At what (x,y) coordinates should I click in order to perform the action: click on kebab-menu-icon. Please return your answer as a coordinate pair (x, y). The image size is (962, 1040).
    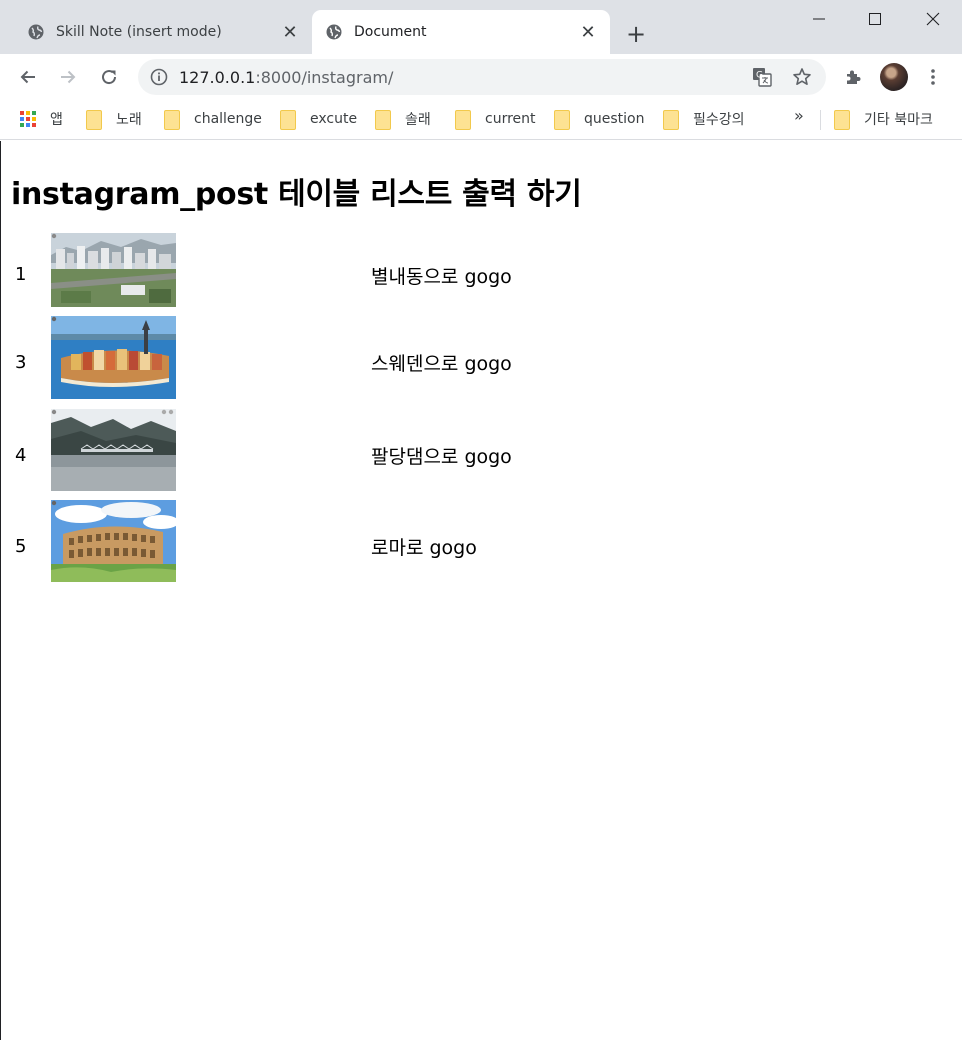
    Looking at the image, I should click on (933, 77).